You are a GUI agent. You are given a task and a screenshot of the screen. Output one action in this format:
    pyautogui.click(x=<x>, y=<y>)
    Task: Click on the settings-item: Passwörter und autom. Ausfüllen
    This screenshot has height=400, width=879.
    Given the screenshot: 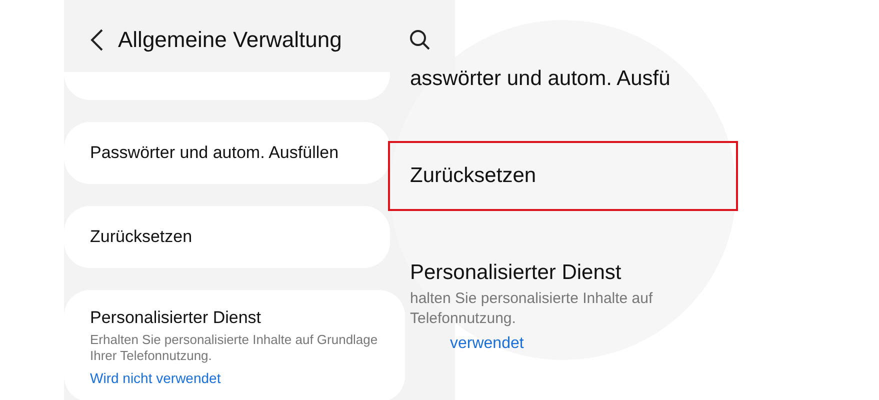 What is the action you would take?
    pyautogui.click(x=227, y=153)
    